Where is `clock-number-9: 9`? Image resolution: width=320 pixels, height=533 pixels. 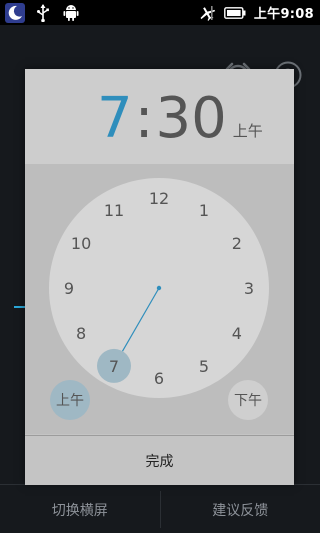 clock-number-9: 9 is located at coordinates (69, 288).